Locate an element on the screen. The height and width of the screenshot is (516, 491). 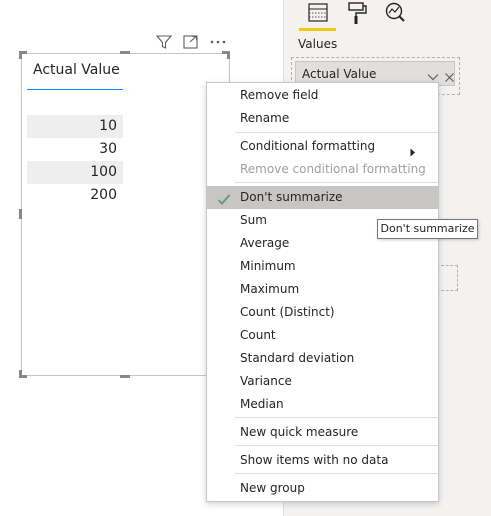
menu-item-label: Median is located at coordinates (262, 404).